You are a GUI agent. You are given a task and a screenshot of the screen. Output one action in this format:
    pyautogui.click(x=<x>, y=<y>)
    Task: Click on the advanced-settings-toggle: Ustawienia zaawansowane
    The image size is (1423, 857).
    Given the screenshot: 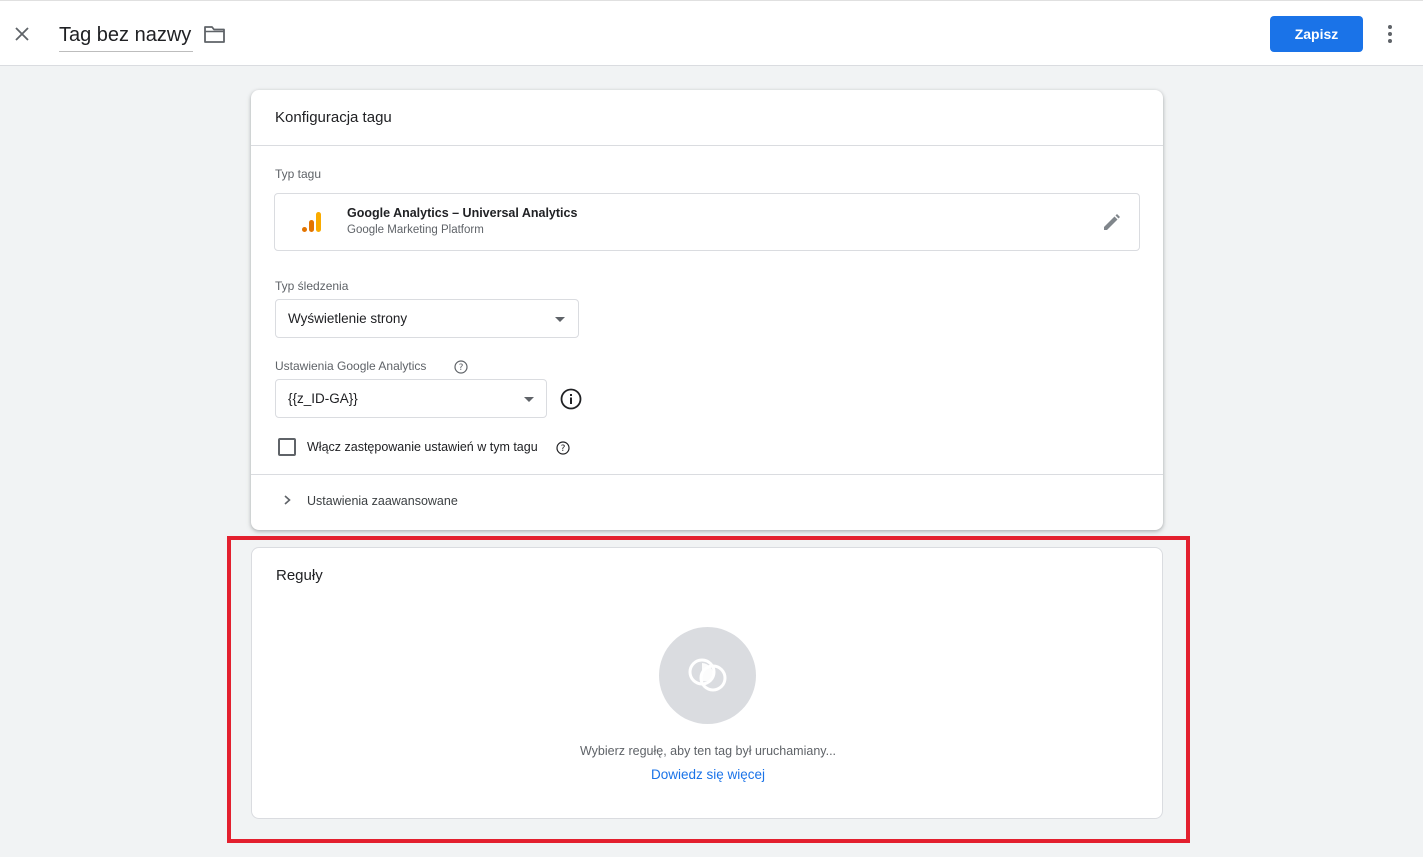 What is the action you would take?
    pyautogui.click(x=707, y=502)
    